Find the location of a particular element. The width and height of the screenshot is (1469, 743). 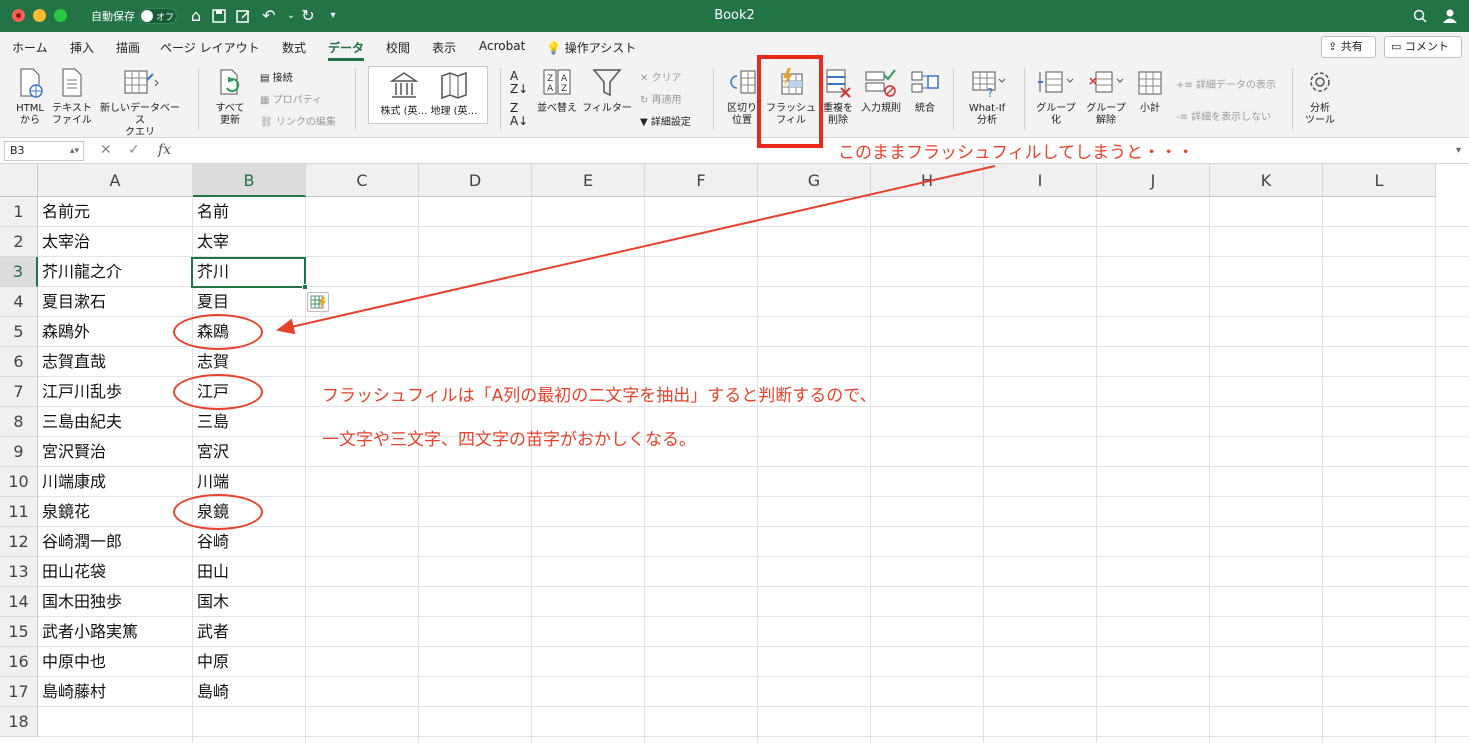

tab-acrobat: Acrobat is located at coordinates (502, 46).